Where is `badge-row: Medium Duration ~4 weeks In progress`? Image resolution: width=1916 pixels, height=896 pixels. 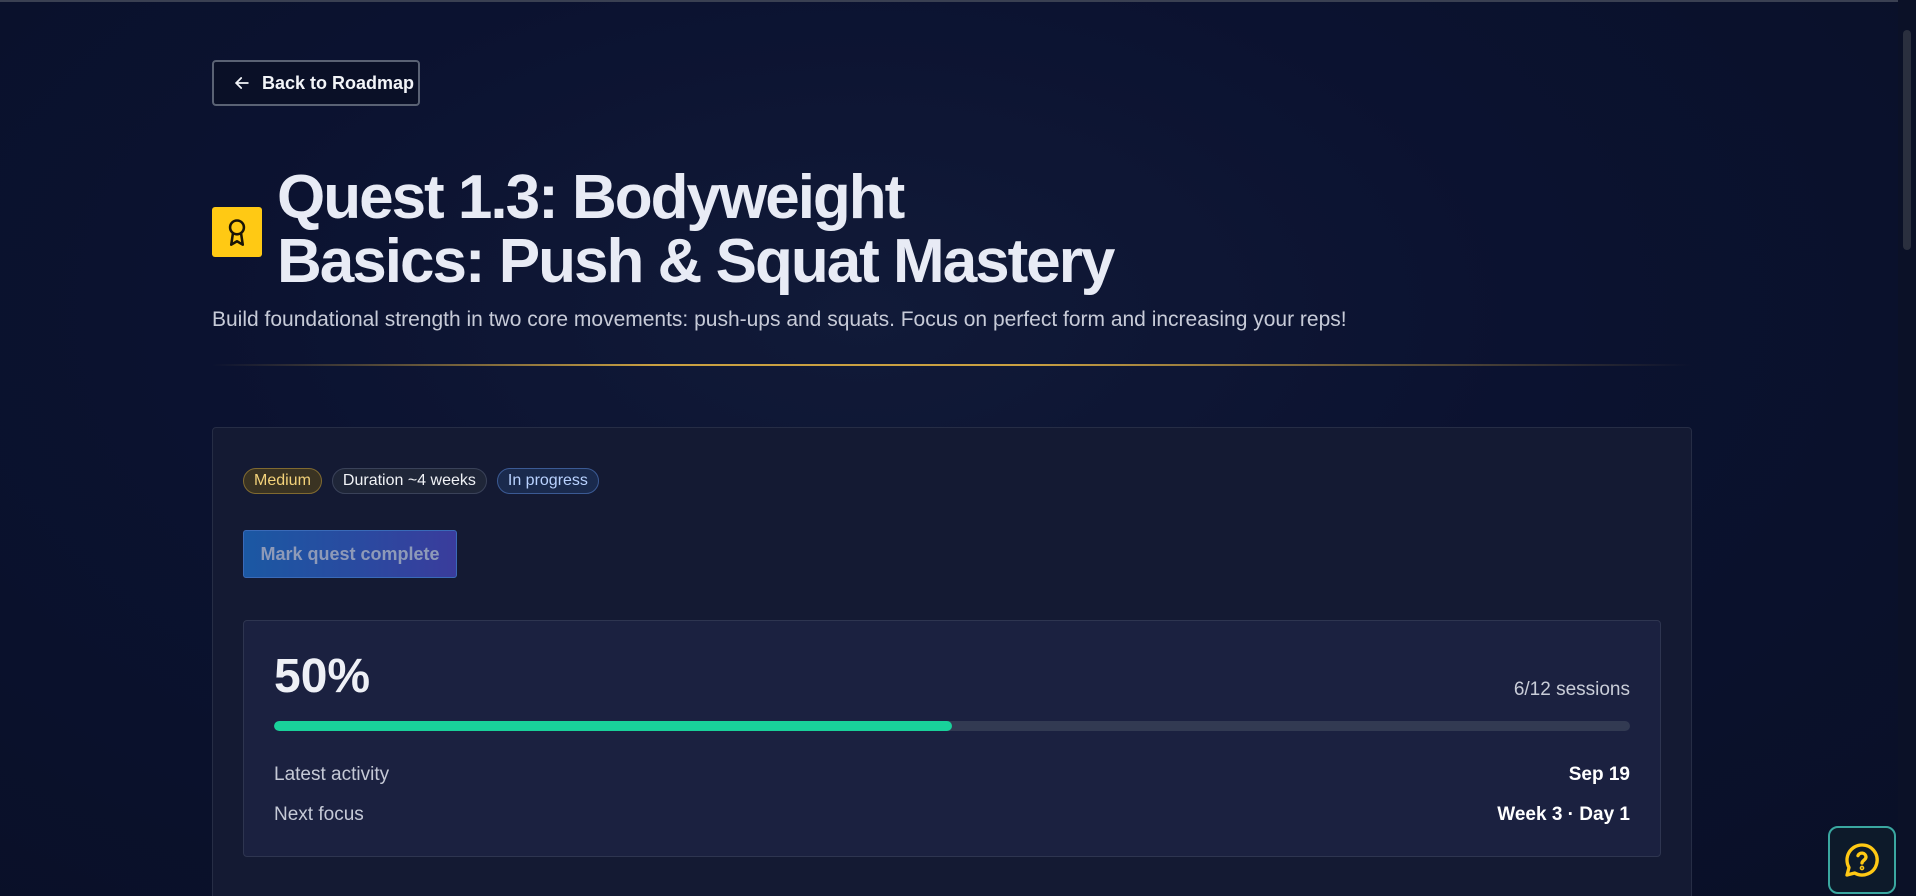 badge-row: Medium Duration ~4 weeks In progress is located at coordinates (421, 481).